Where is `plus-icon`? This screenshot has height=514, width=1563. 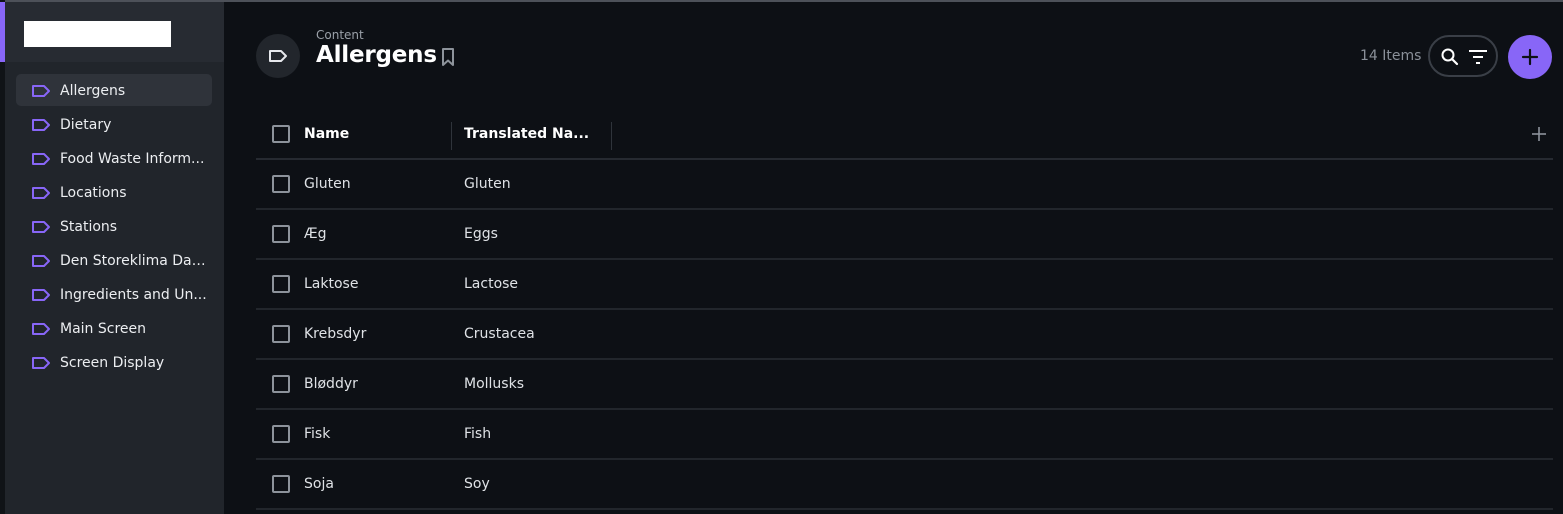 plus-icon is located at coordinates (1530, 57).